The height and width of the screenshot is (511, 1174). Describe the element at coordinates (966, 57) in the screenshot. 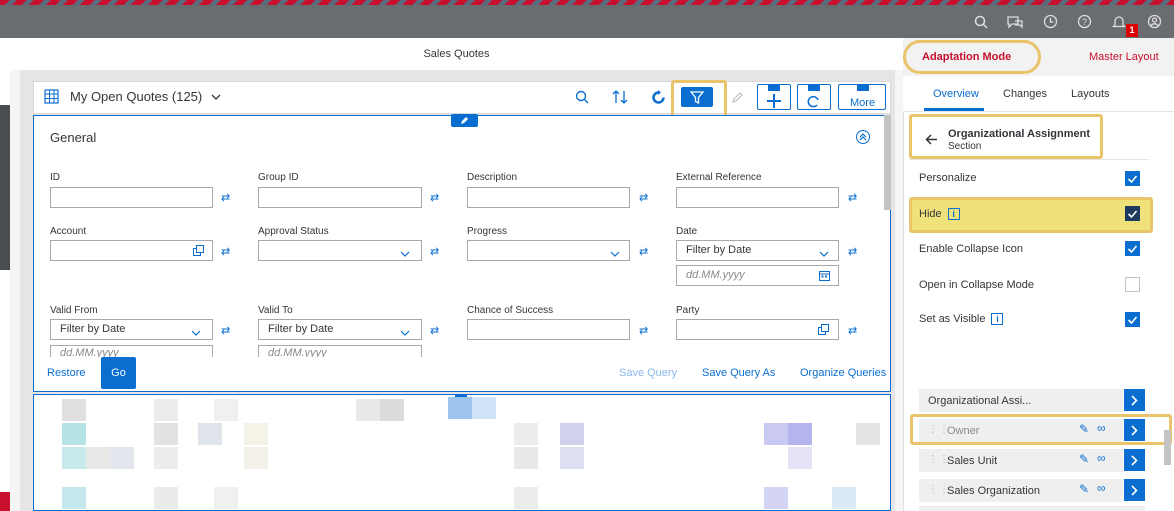

I see `adaptation-mode-tab: Adaptation Mode` at that location.